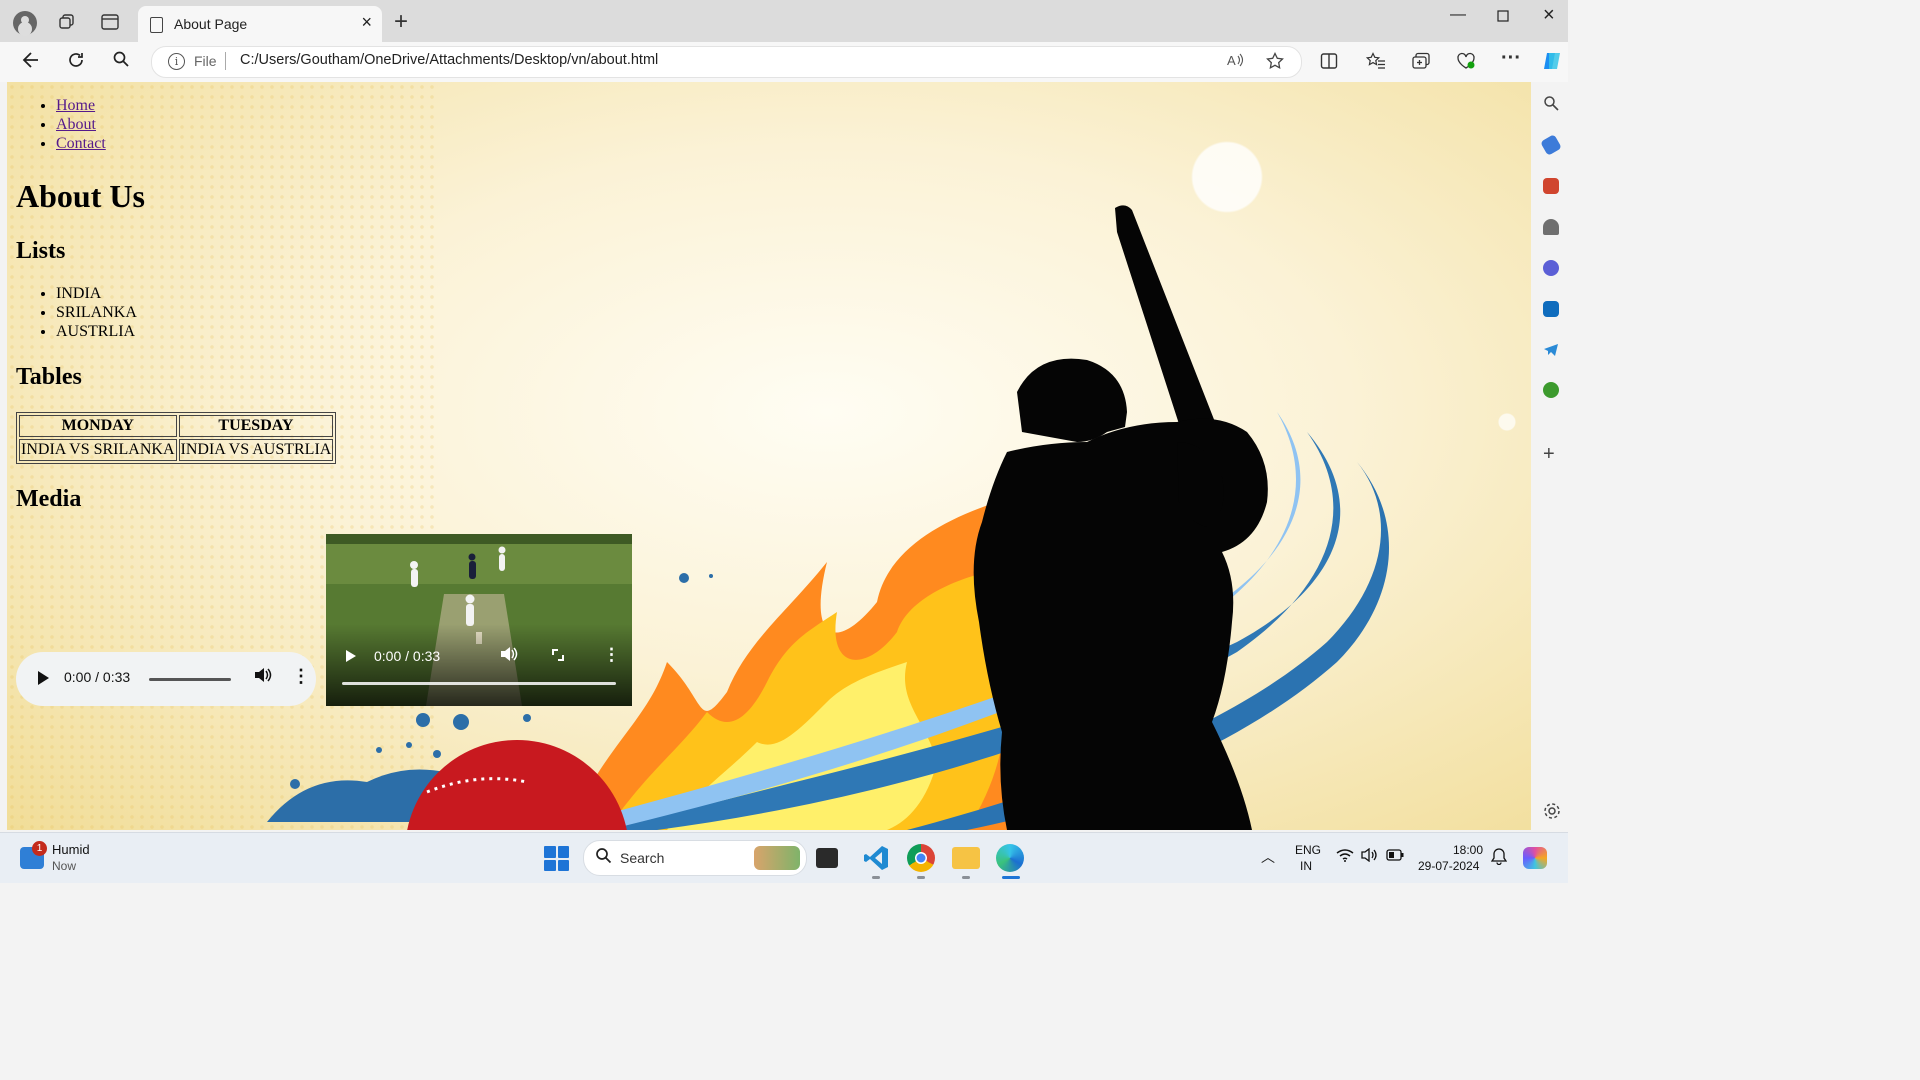 This screenshot has height=1080, width=1920. I want to click on country-list: INDIA SRILANKA AUSTRLIA, so click(76, 312).